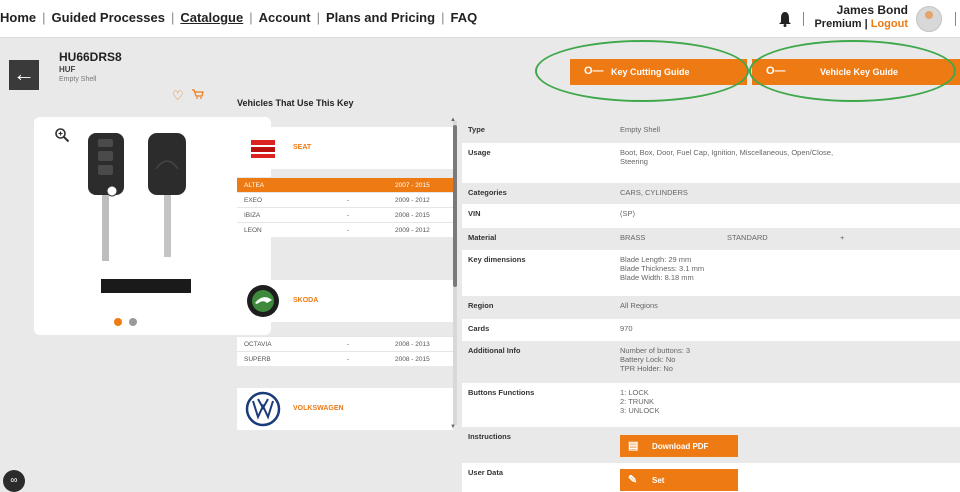  Describe the element at coordinates (380, 17) in the screenshot. I see `nav-plans-pricing: Plans and Pricing` at that location.